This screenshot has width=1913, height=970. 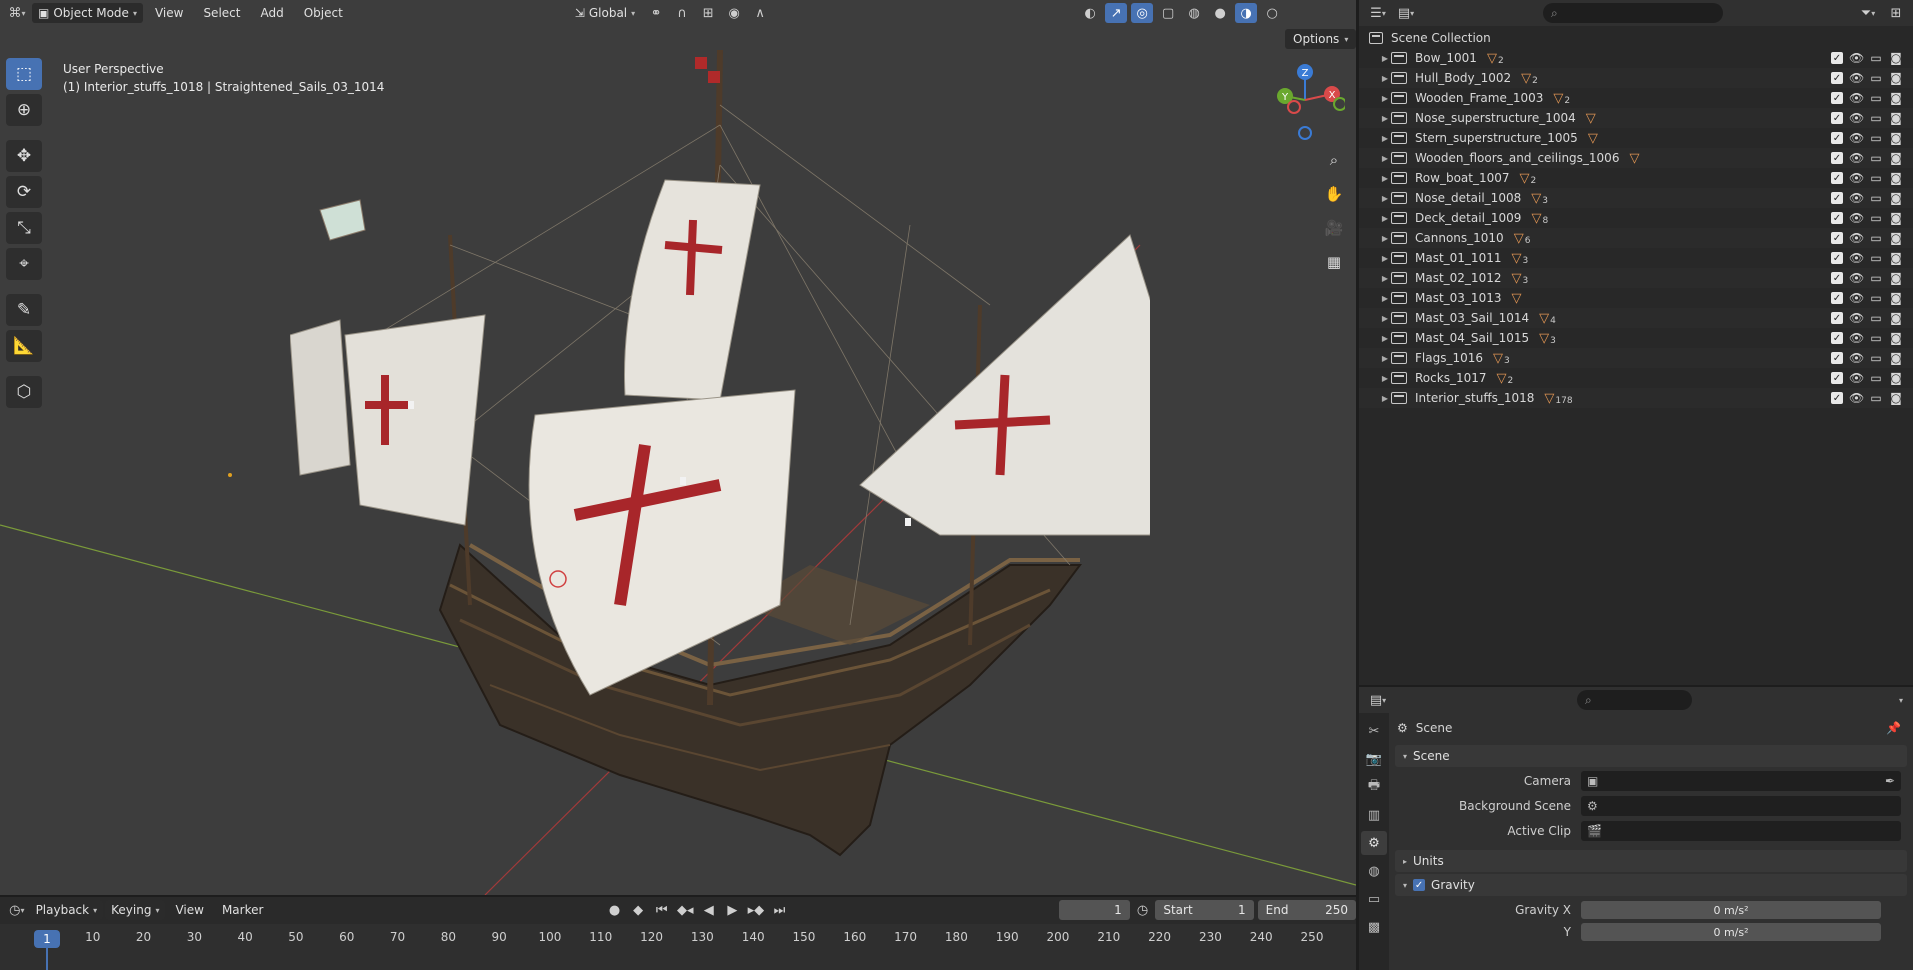 What do you see at coordinates (1896, 13) in the screenshot?
I see `new-collection-icon: ⊞` at bounding box center [1896, 13].